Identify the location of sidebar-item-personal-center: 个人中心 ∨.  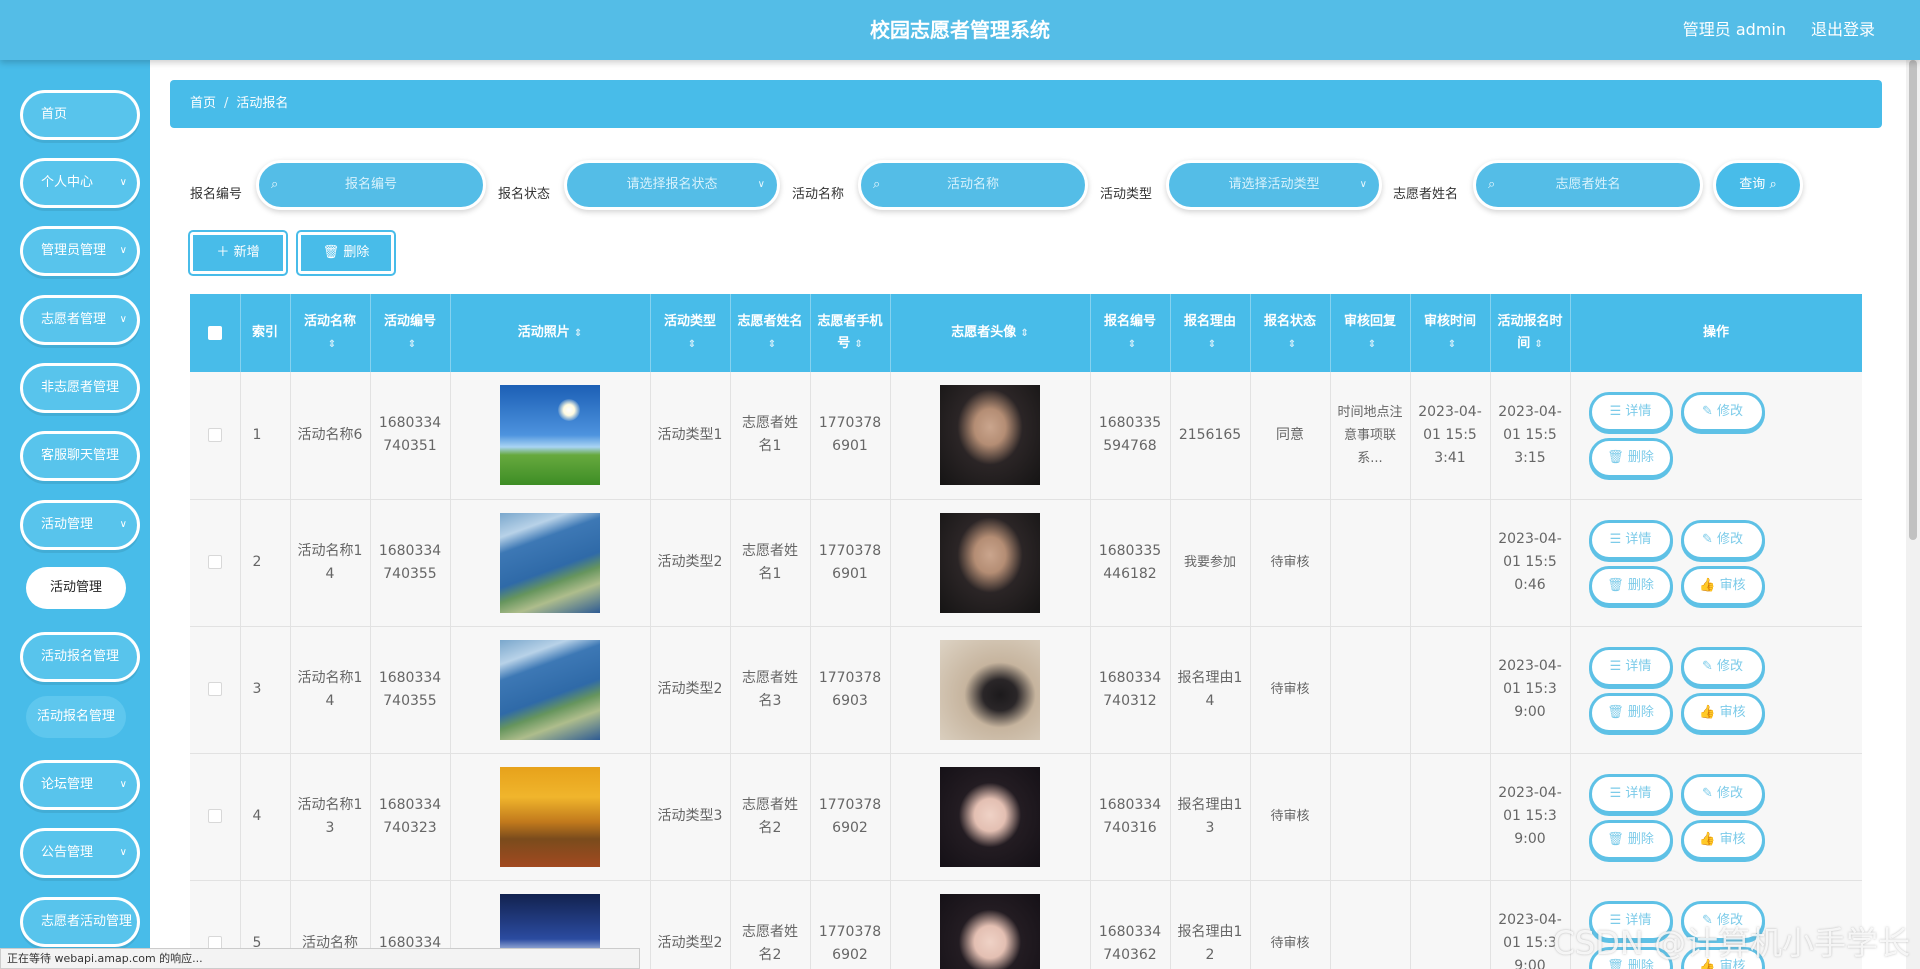
(80, 183).